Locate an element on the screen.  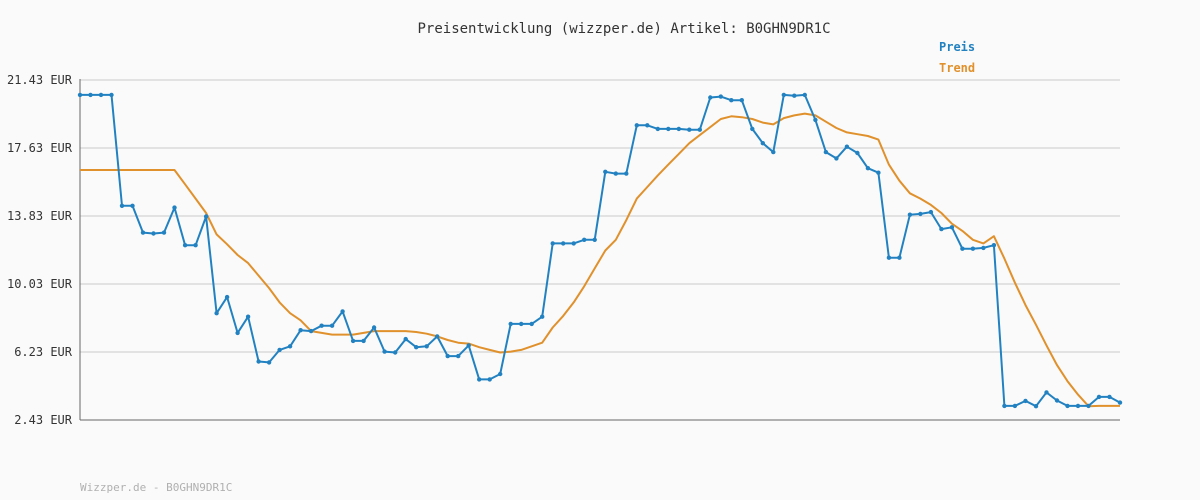
y-tick-label: 21.43 EUR is located at coordinates (40, 80).